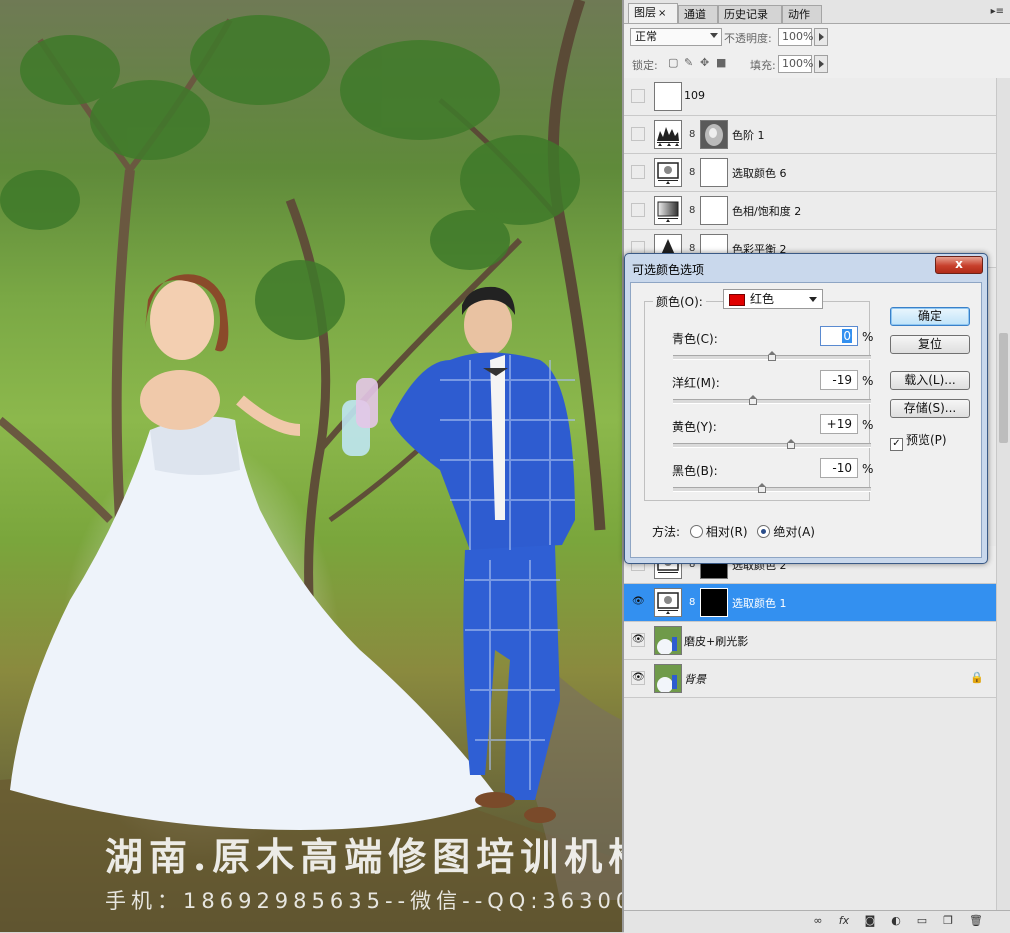 The width and height of the screenshot is (1010, 933). Describe the element at coordinates (918, 441) in the screenshot. I see `preview-checkbox: ✓ 预览(P)` at that location.